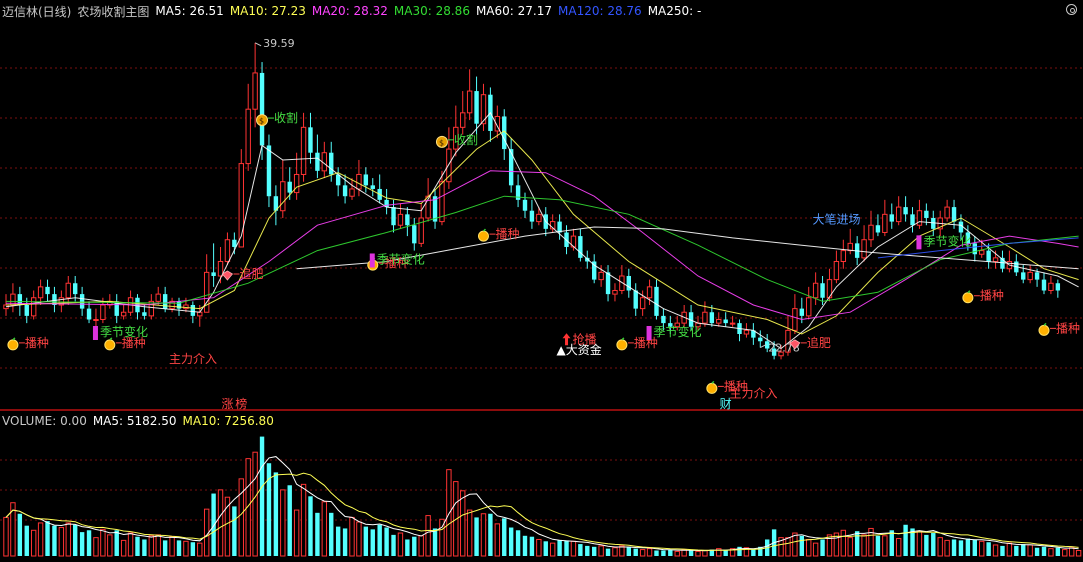 This screenshot has height=562, width=1083. I want to click on ma30-value: MA30: 28.86, so click(431, 11).